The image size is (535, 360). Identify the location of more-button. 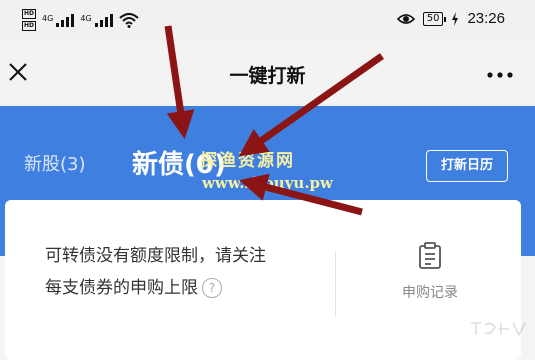
(500, 72).